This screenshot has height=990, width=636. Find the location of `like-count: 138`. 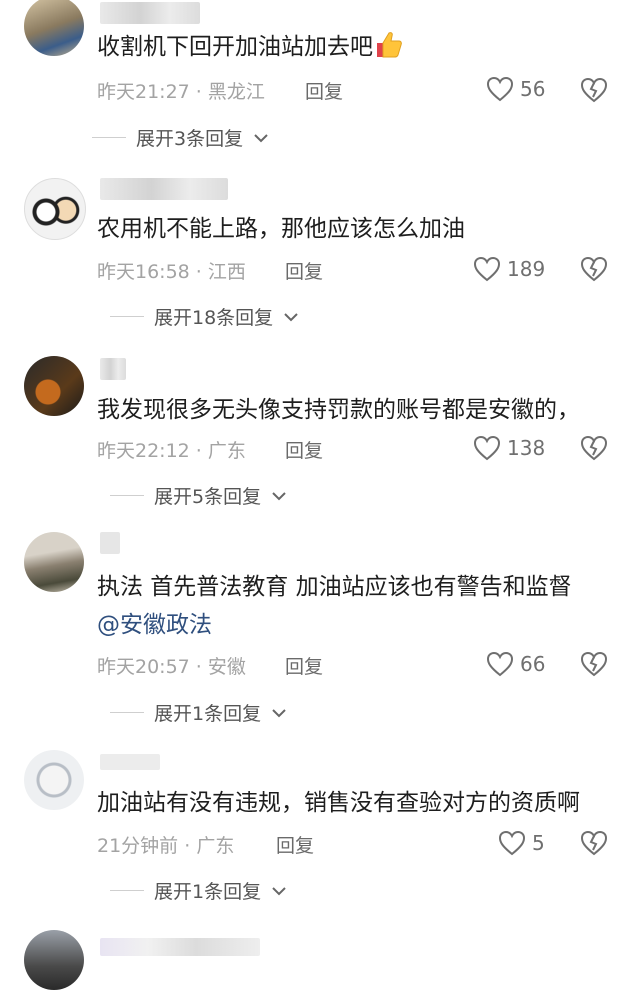

like-count: 138 is located at coordinates (526, 448).